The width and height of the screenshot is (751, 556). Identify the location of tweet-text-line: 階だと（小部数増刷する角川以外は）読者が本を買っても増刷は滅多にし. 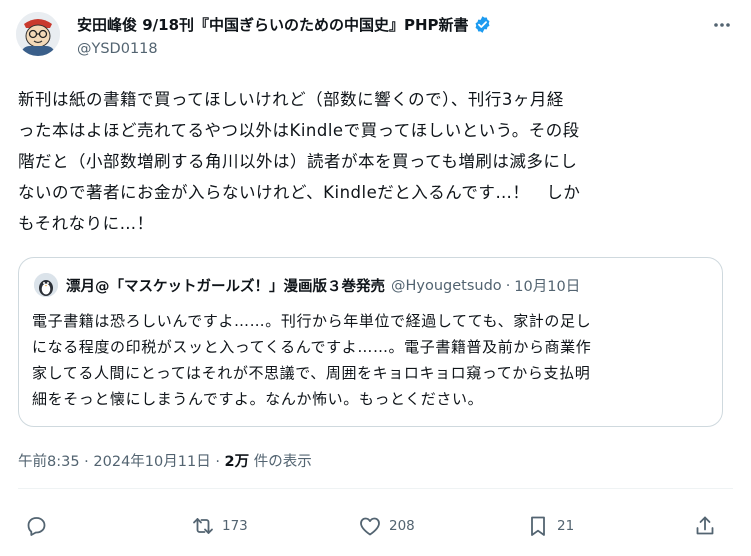
(298, 161).